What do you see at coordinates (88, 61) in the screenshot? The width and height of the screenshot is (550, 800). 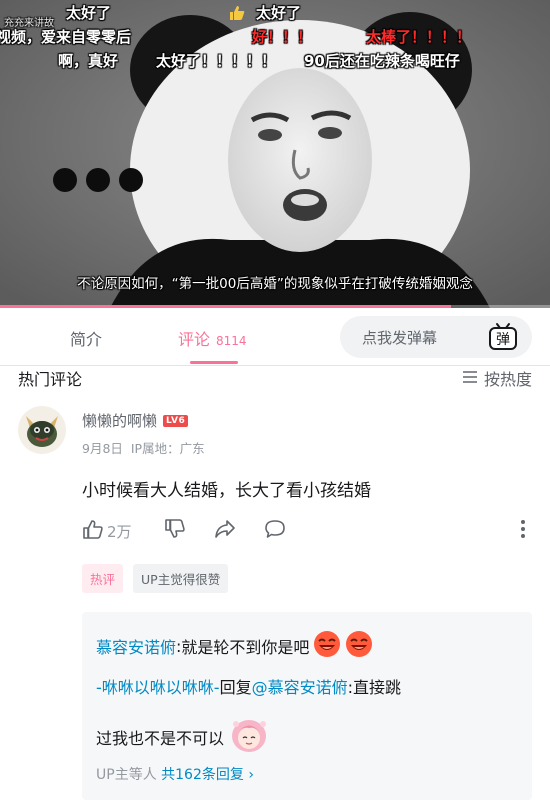 I see `danmaku-text: 啊，真好` at bounding box center [88, 61].